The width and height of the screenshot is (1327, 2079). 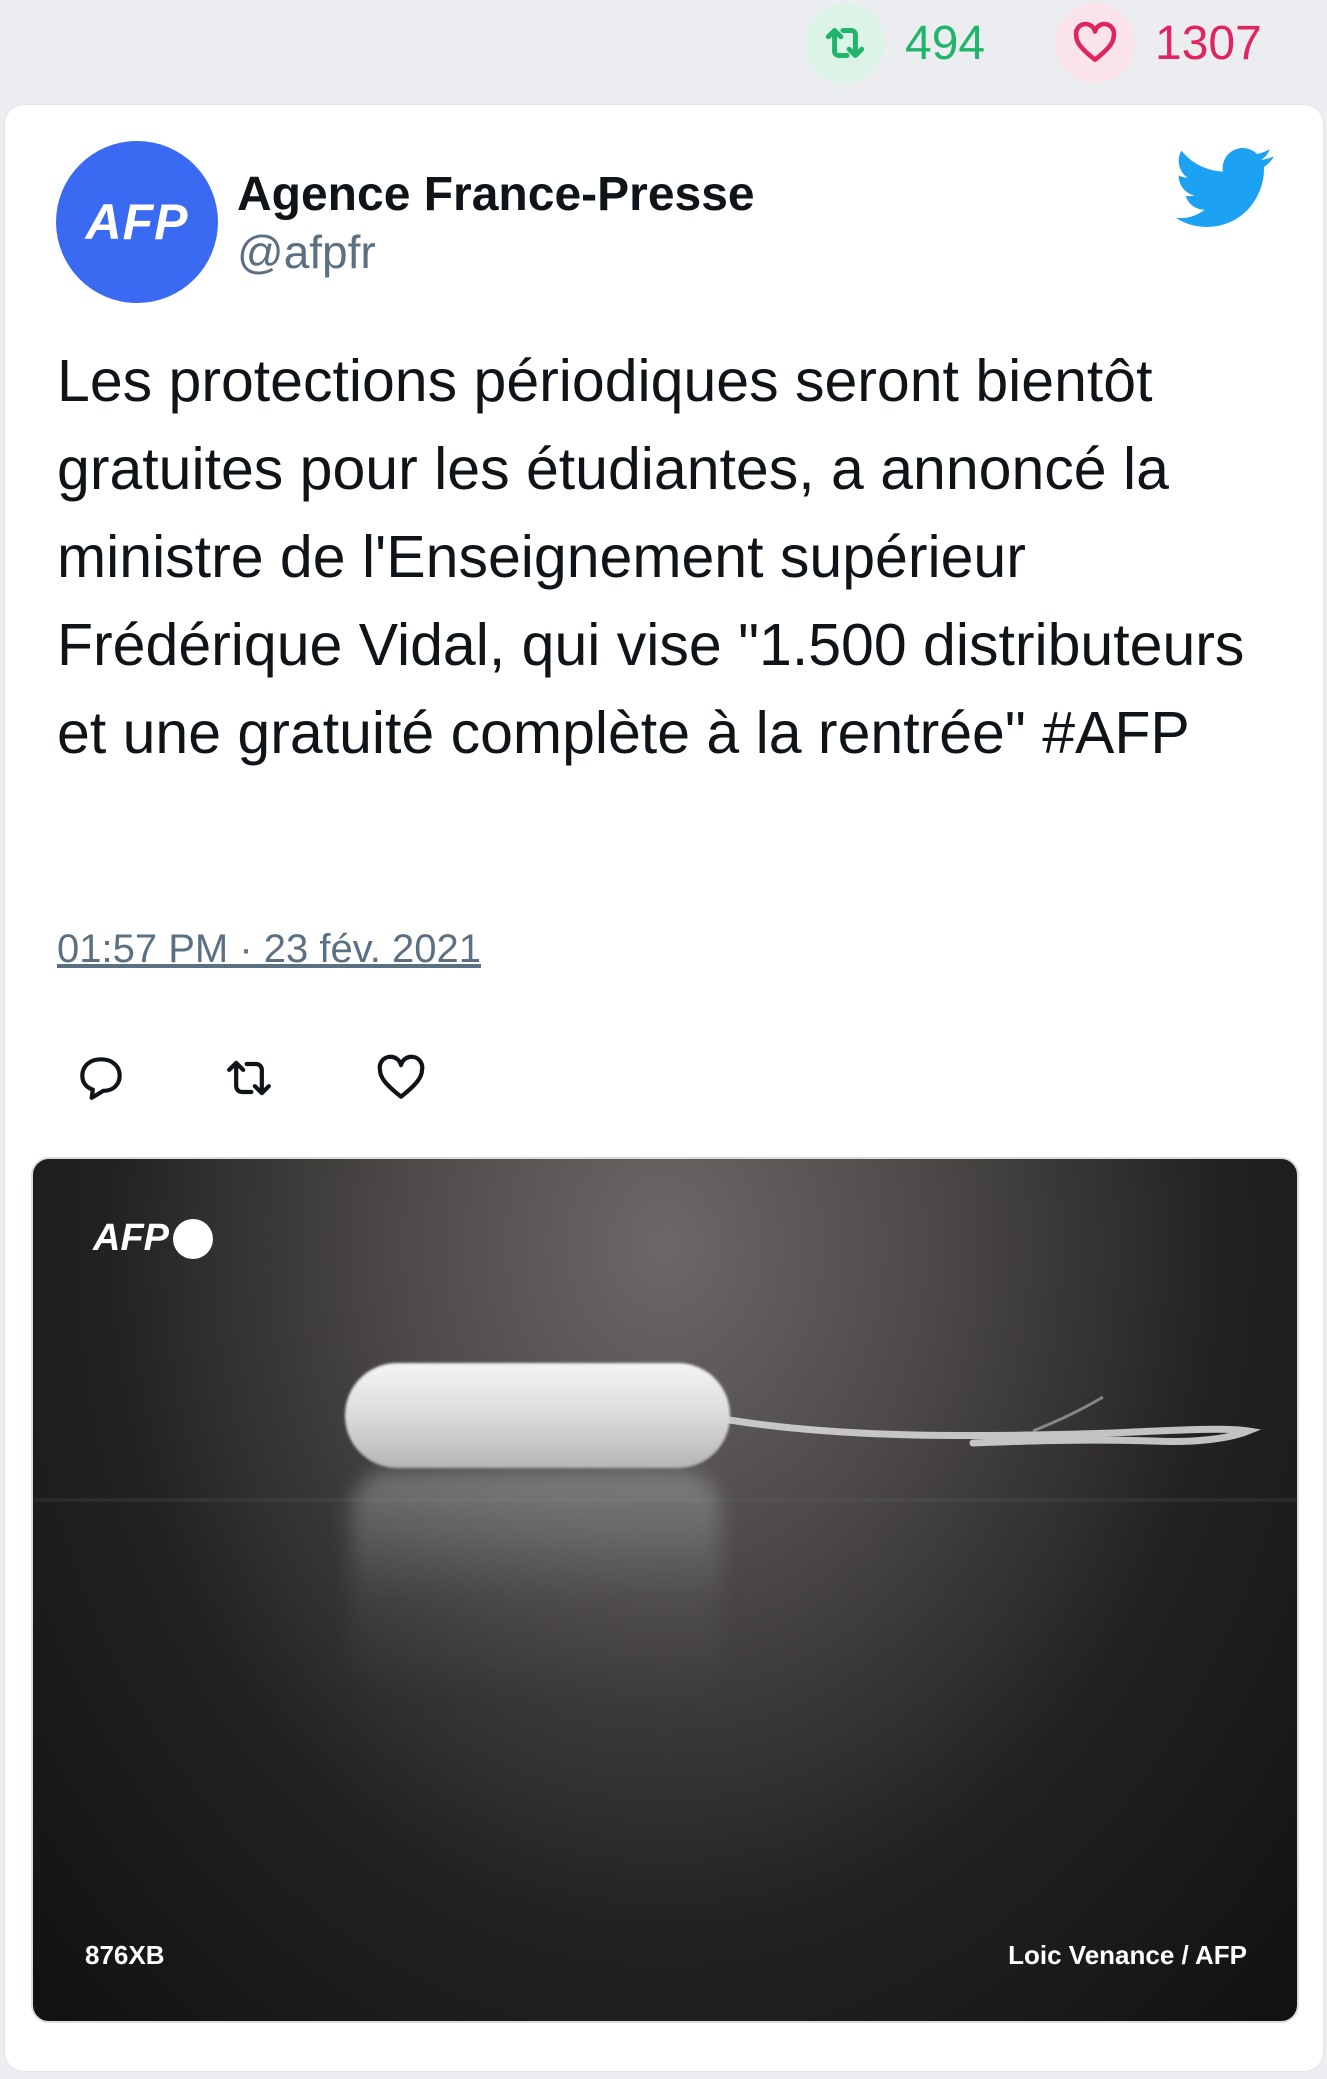 I want to click on photo-credit: Loic Venance / AFP, so click(x=1127, y=1955).